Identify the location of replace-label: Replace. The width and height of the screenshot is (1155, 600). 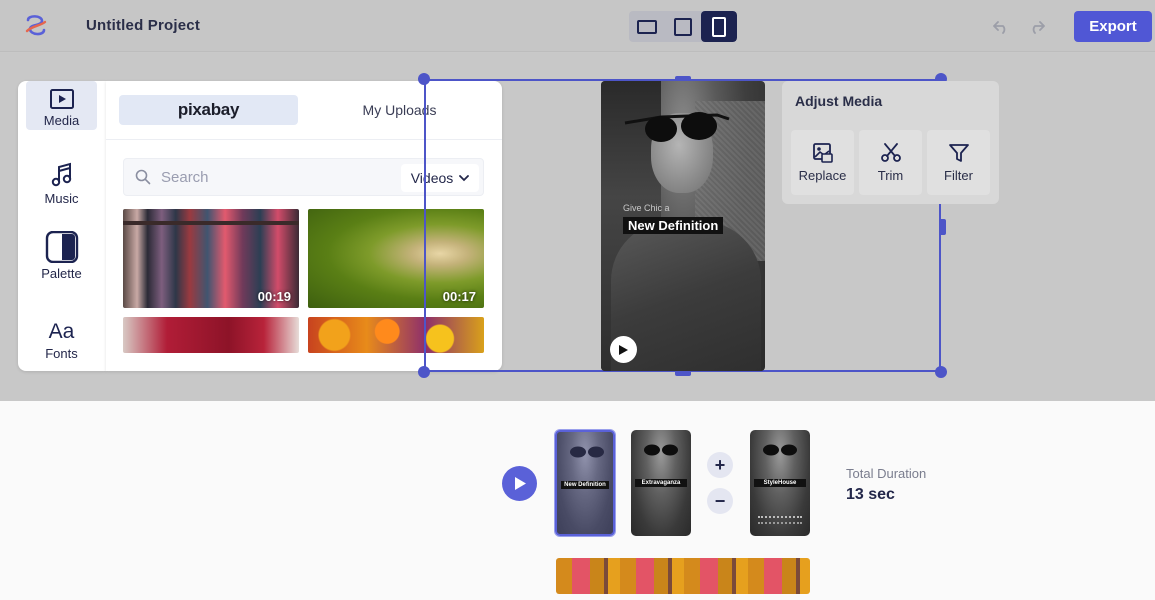
(822, 175).